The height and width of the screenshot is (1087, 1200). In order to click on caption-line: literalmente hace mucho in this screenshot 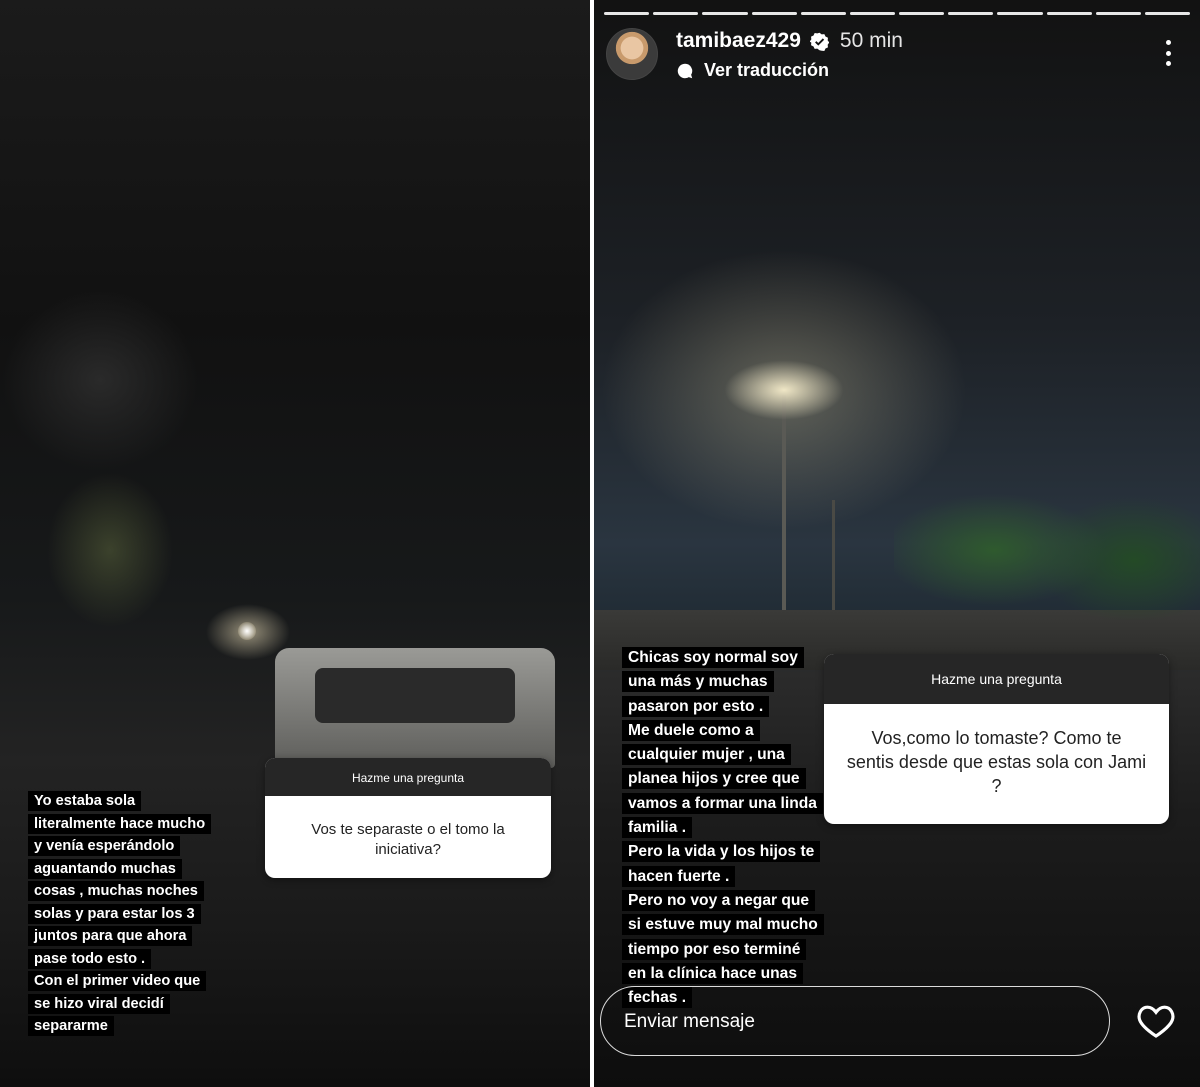, I will do `click(120, 823)`.